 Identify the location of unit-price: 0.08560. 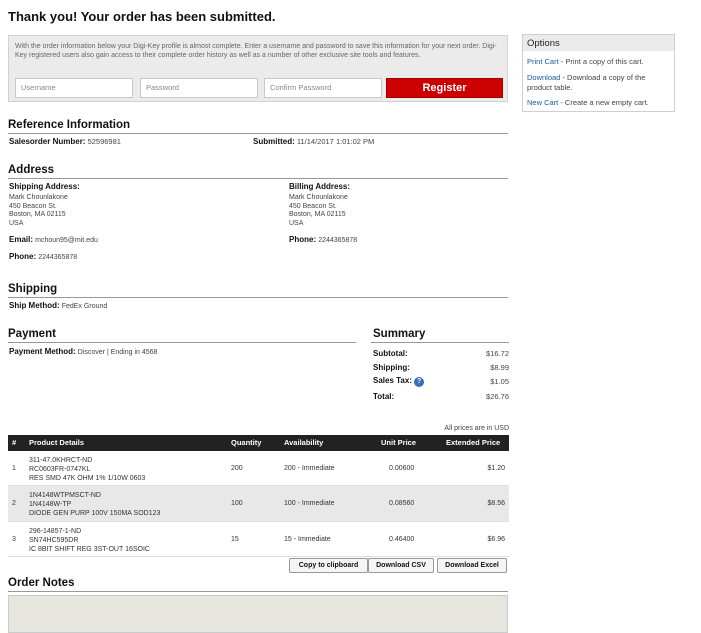
(402, 503).